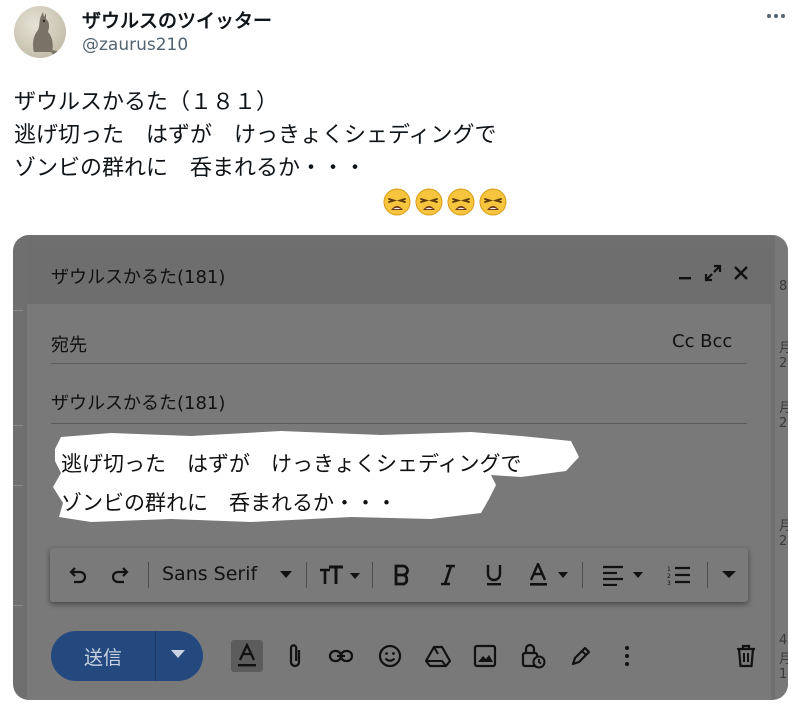 This screenshot has height=724, width=800. Describe the element at coordinates (177, 19) in the screenshot. I see `display-name: ザウルスのツイッター` at that location.